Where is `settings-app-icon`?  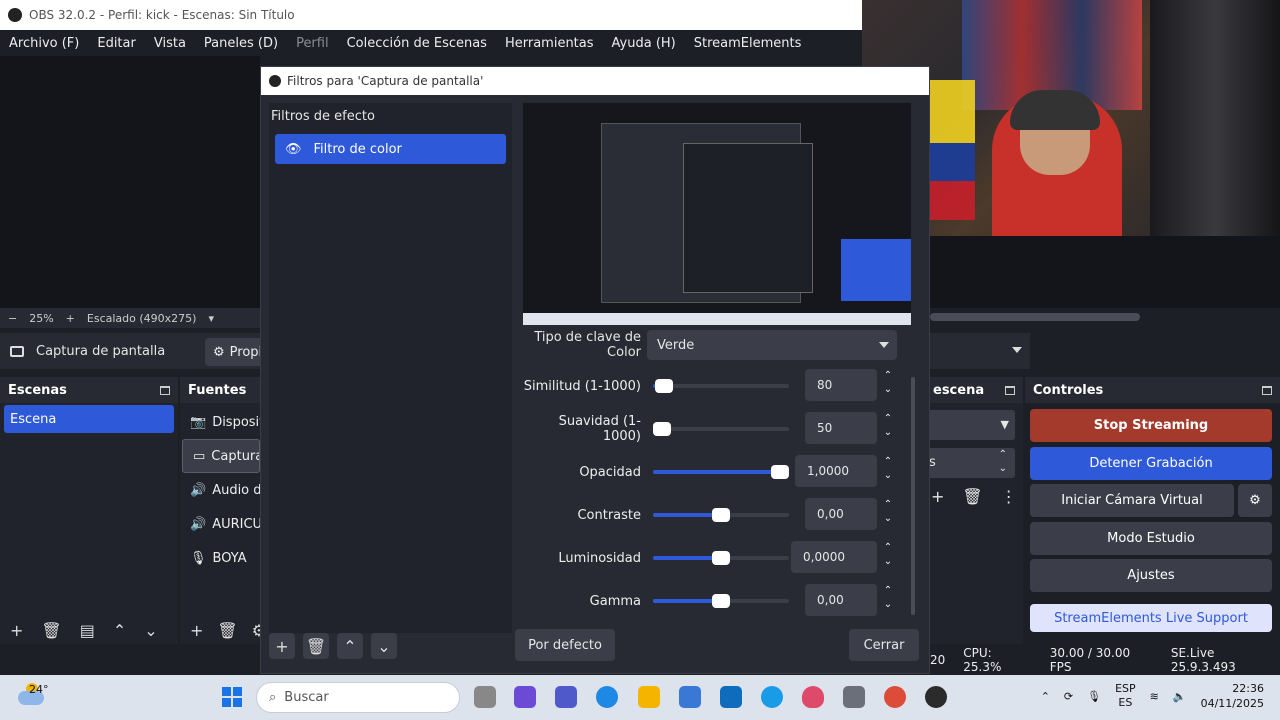 settings-app-icon is located at coordinates (854, 697).